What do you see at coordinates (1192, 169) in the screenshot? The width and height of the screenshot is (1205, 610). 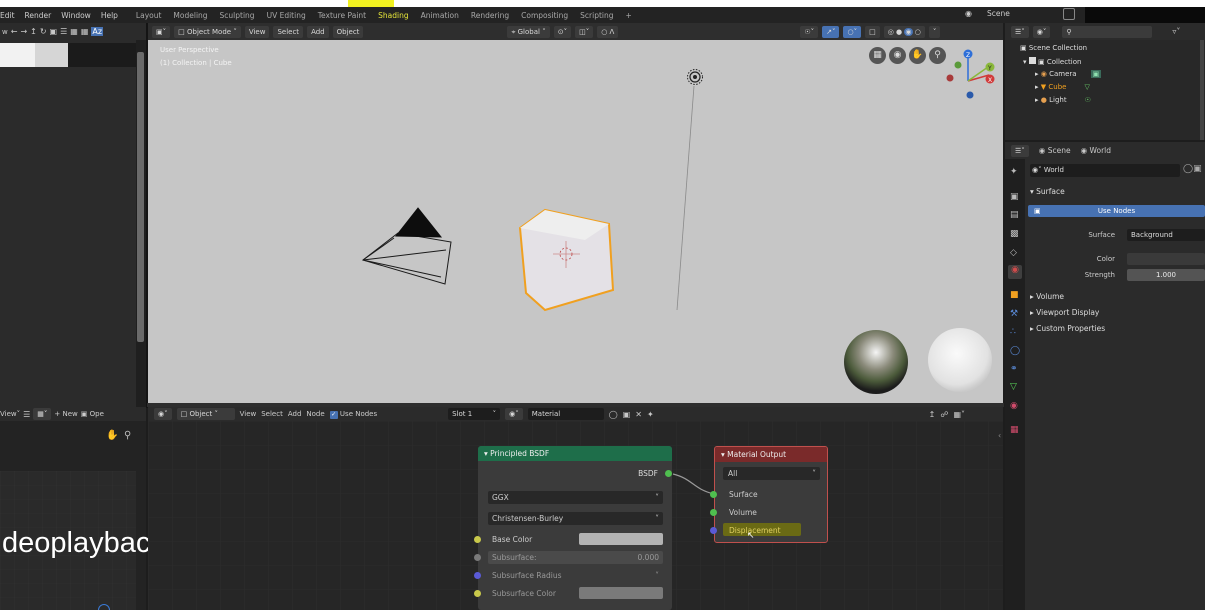 I see `fake-user-icon: ◯▣` at bounding box center [1192, 169].